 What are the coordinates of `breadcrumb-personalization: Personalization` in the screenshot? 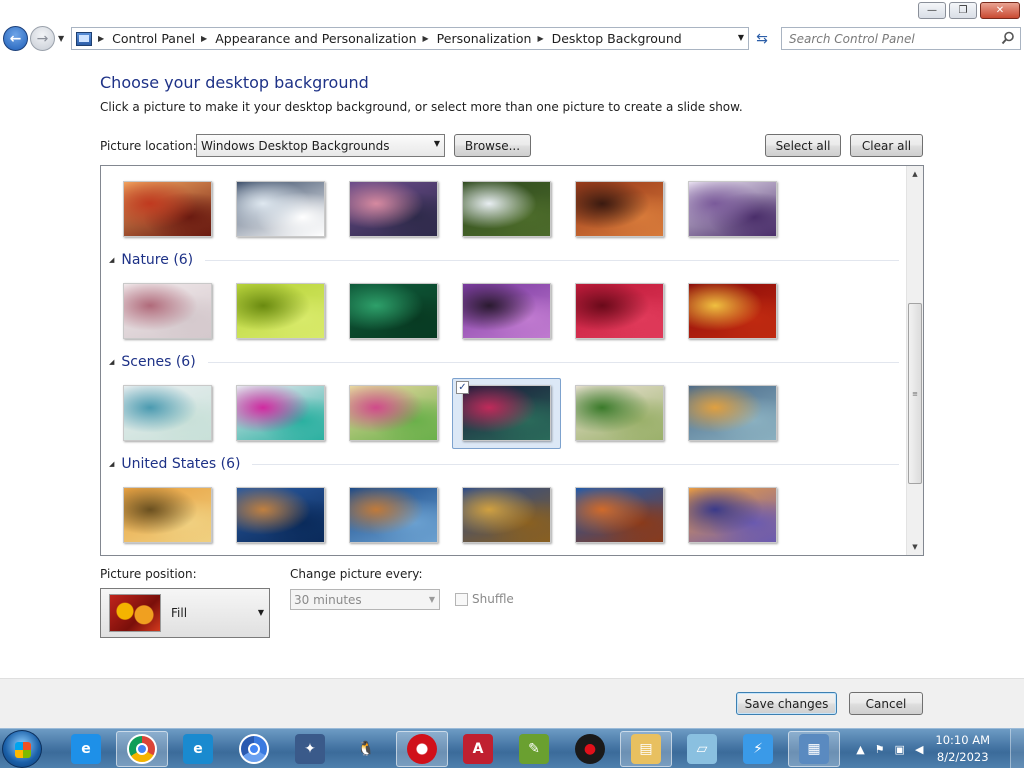 It's located at (484, 38).